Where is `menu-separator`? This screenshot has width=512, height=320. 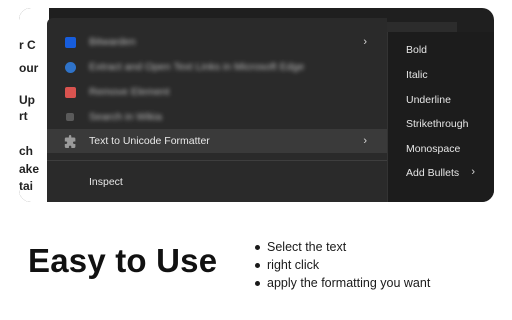 menu-separator is located at coordinates (217, 160).